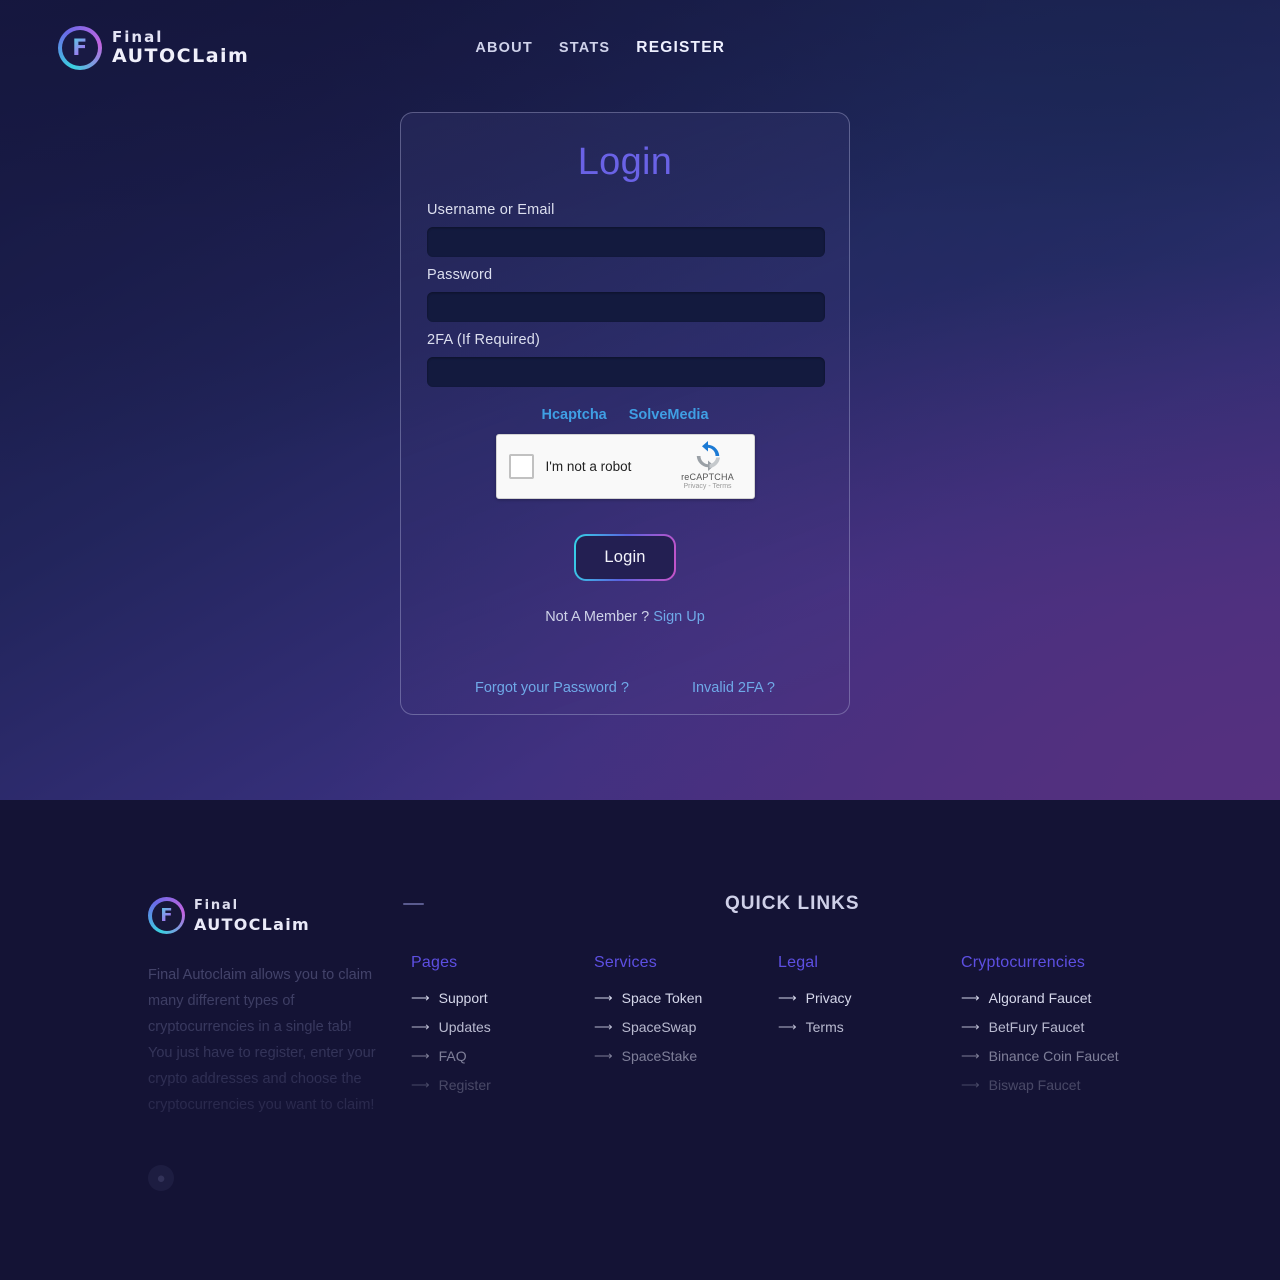 Image resolution: width=1280 pixels, height=1280 pixels. I want to click on captcha-provider-switch: Hcaptcha SolveMedia, so click(625, 415).